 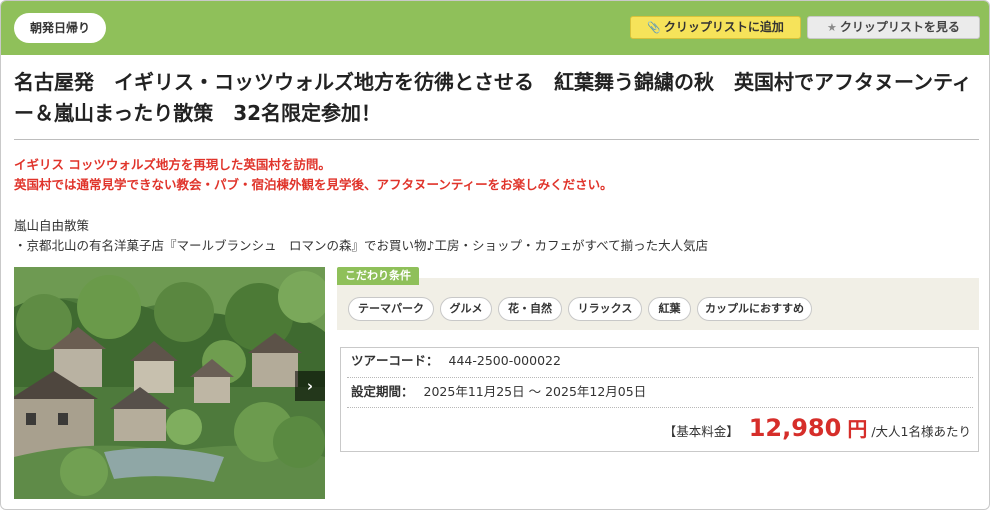 I want to click on tour-code-value: 444-2500-000022, so click(x=504, y=360).